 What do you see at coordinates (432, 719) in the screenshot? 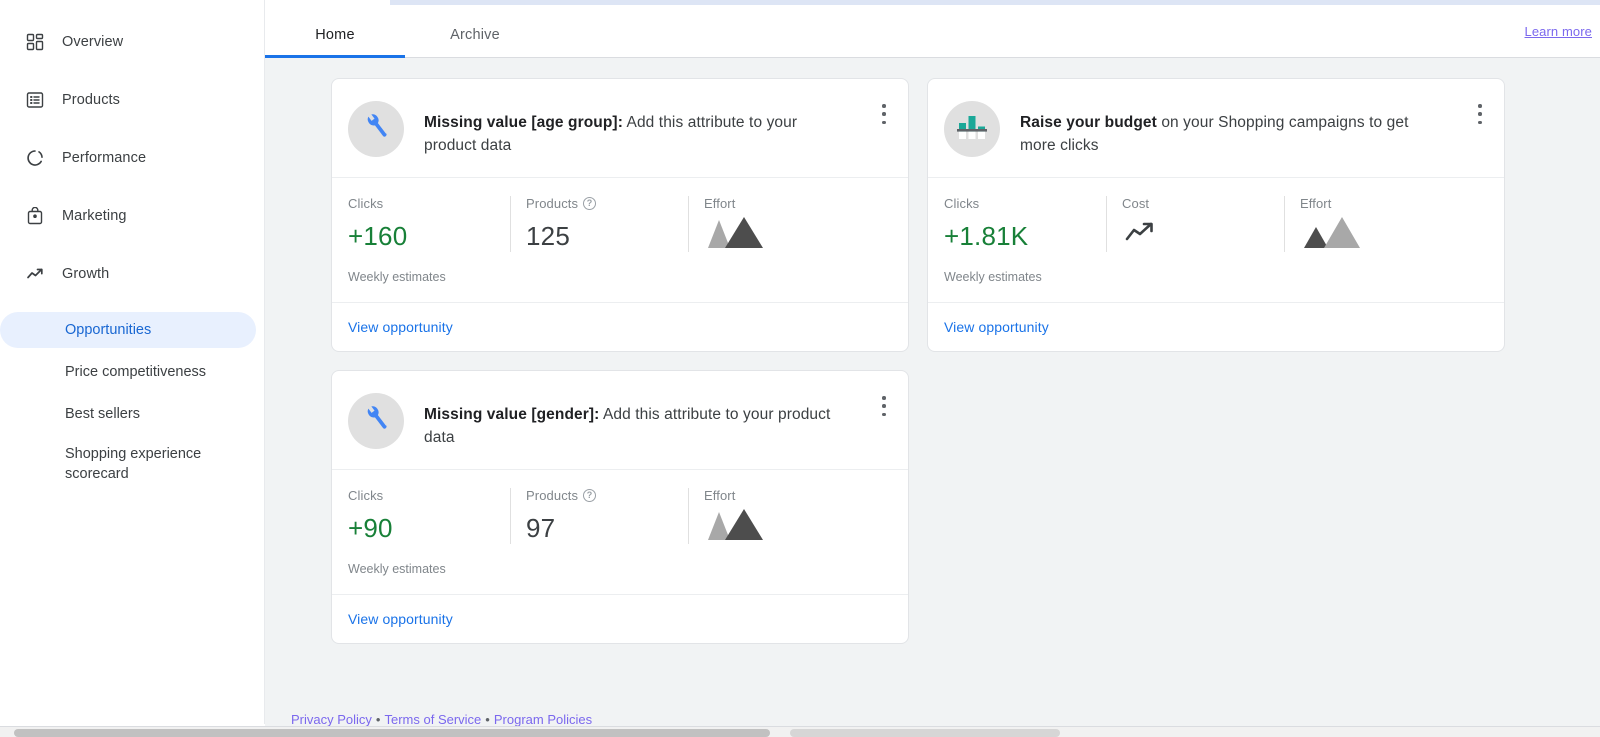
I see `footer-link-terms-of-service: Terms of Service` at bounding box center [432, 719].